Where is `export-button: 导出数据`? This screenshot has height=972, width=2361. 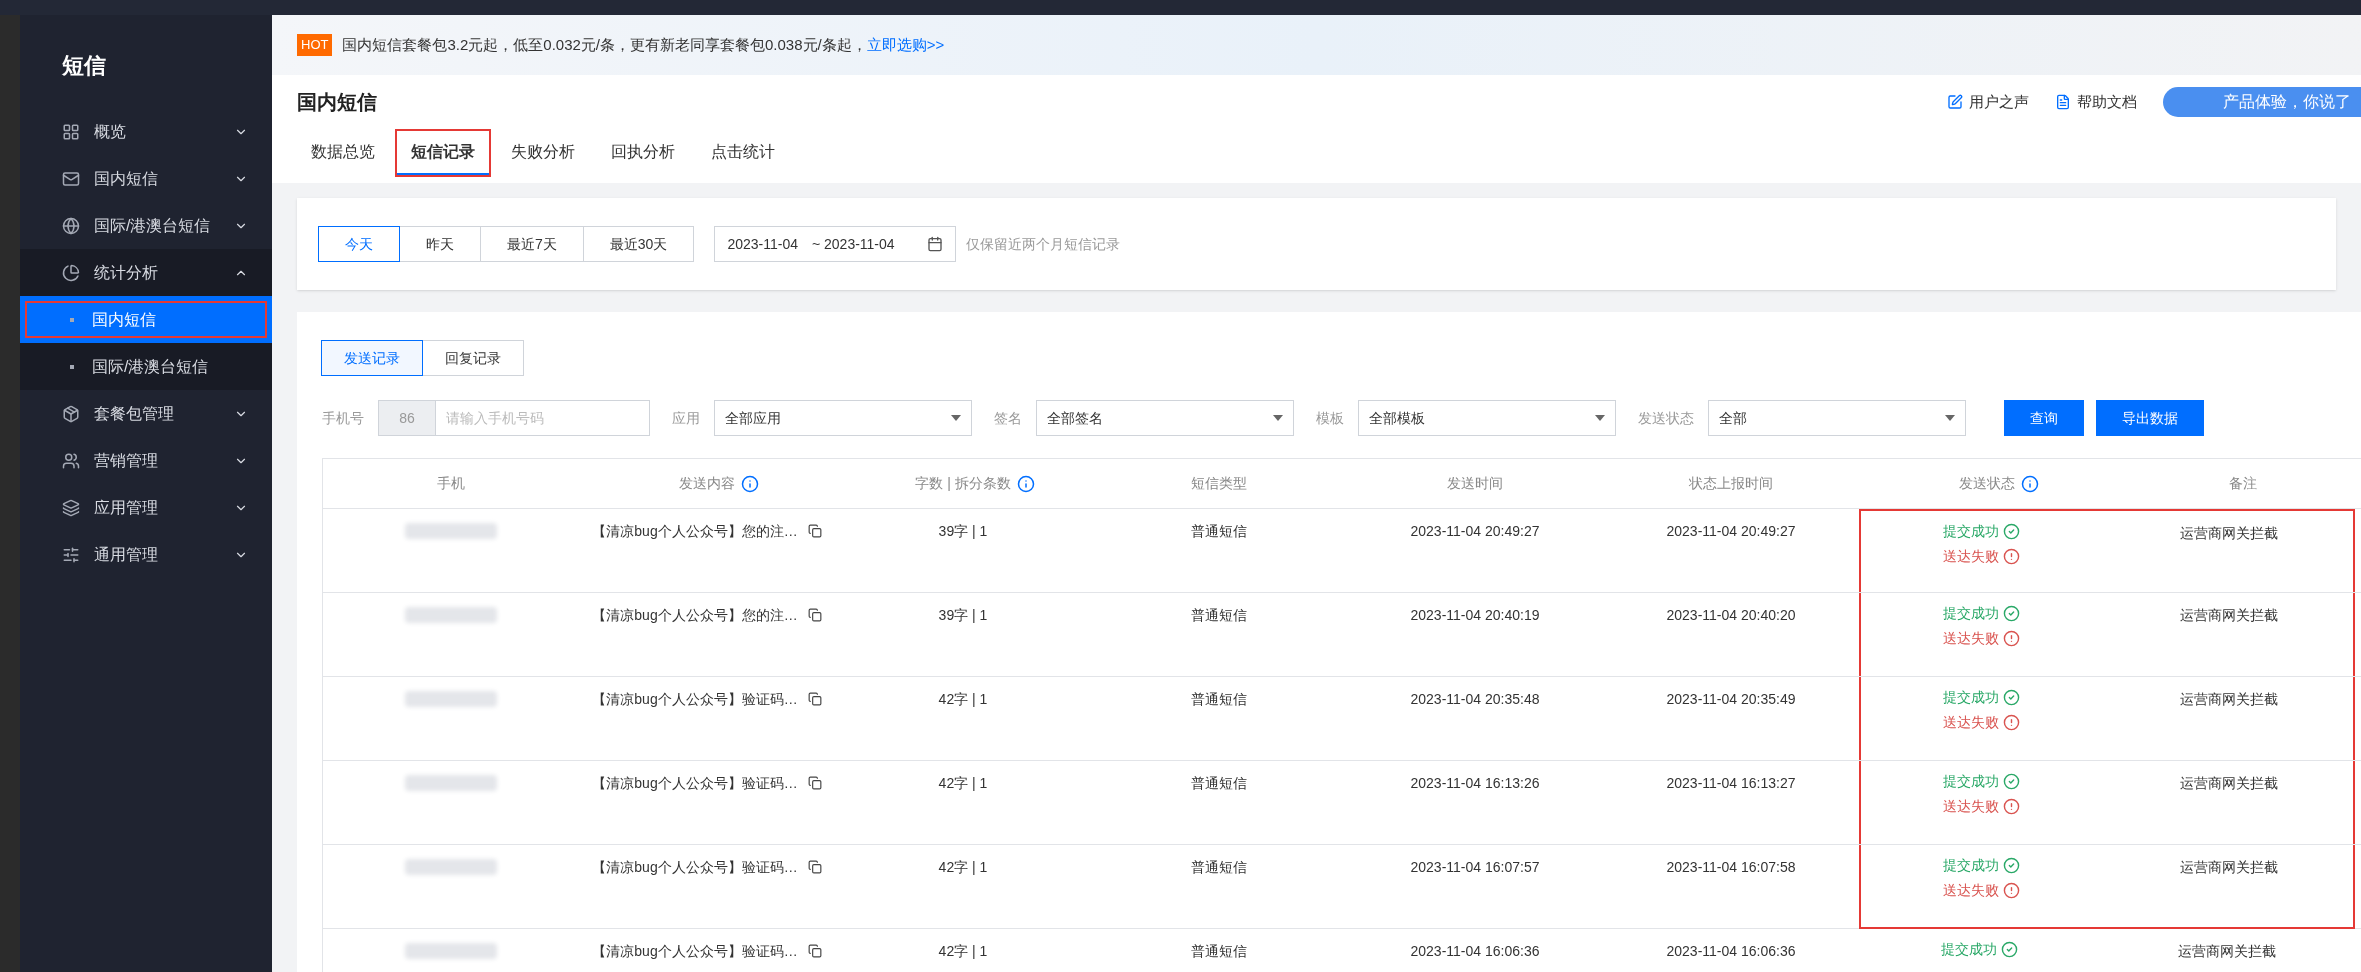
export-button: 导出数据 is located at coordinates (2150, 418).